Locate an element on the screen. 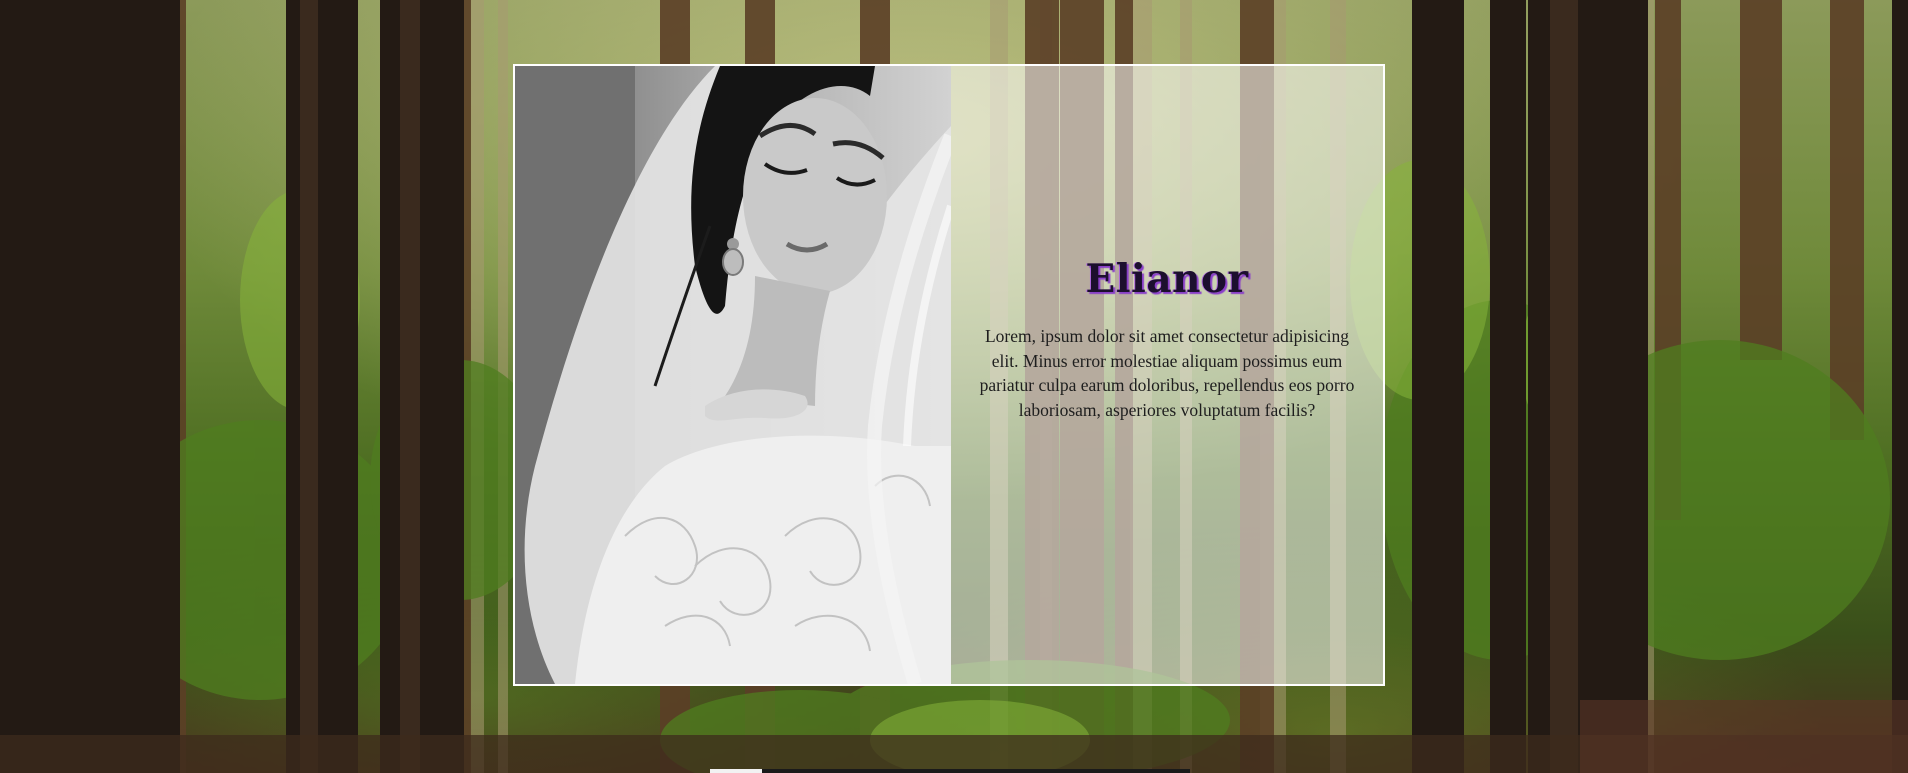 This screenshot has height=773, width=1908. horizontal-scrollbar is located at coordinates (950, 771).